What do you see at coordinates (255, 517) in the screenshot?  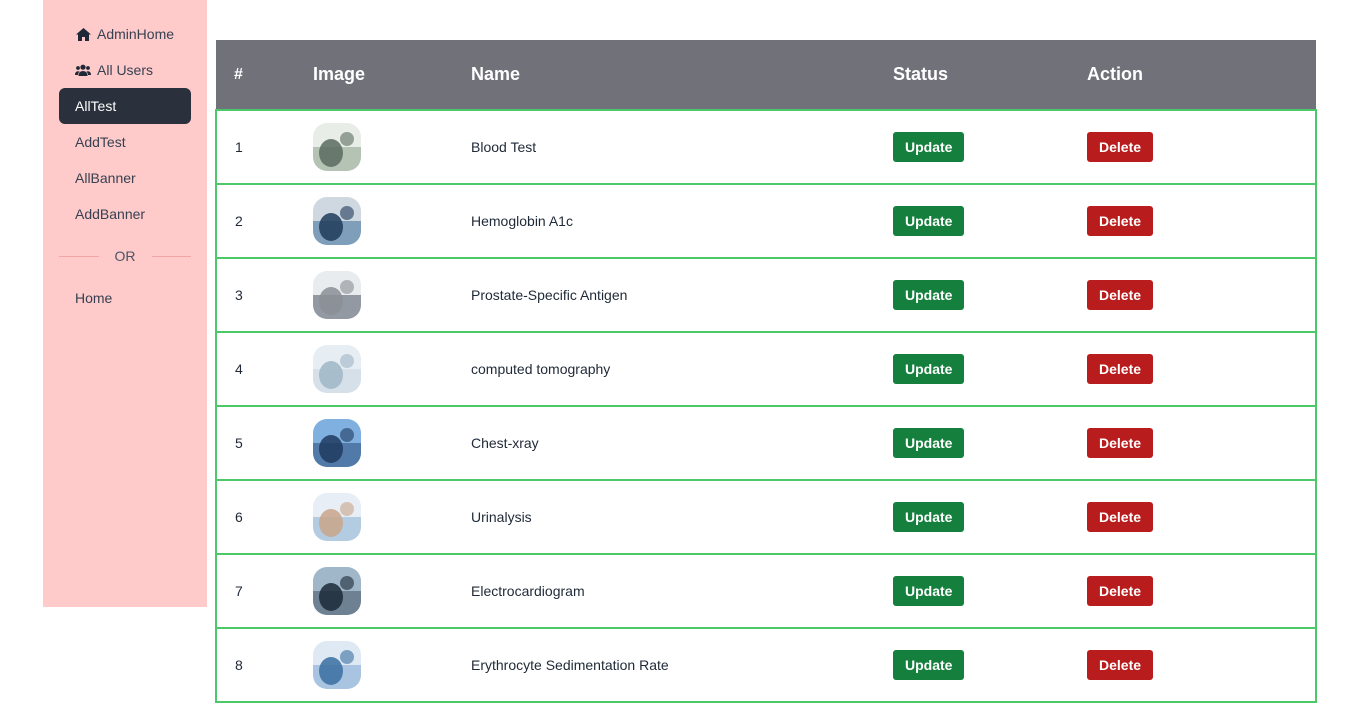 I see `row-number: 6` at bounding box center [255, 517].